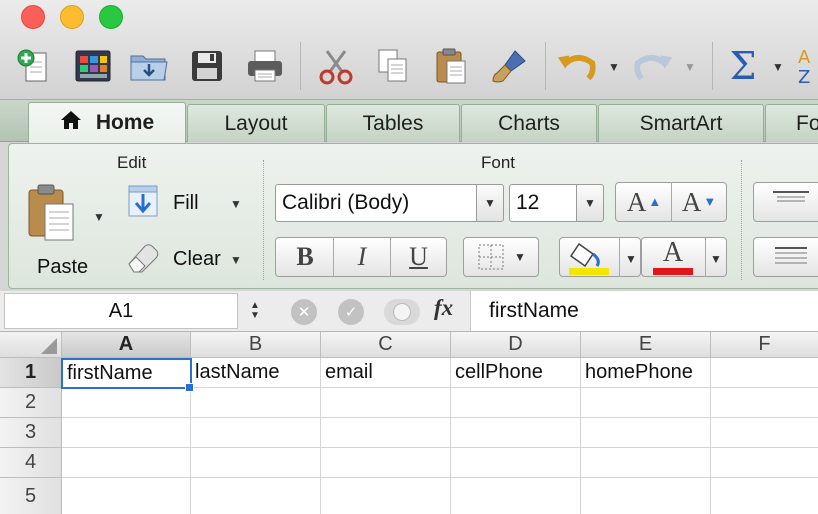  I want to click on font-name-dropdown: ▼, so click(490, 203).